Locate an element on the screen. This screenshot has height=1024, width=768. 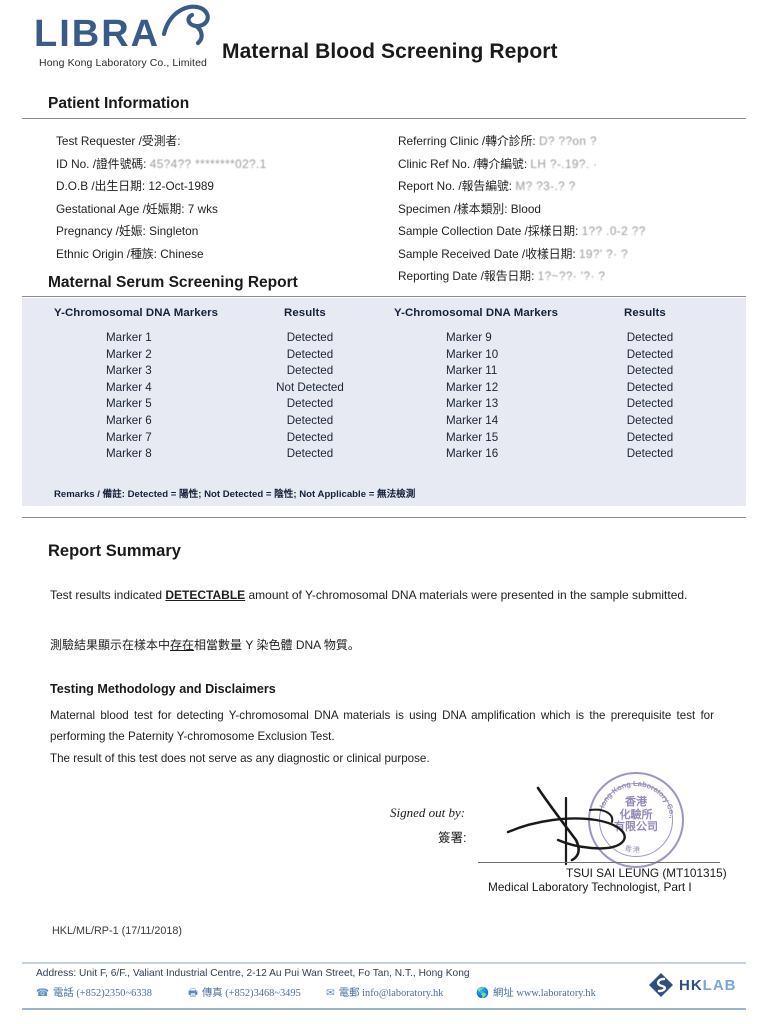
hklab-logo: HKLAB is located at coordinates (692, 985).